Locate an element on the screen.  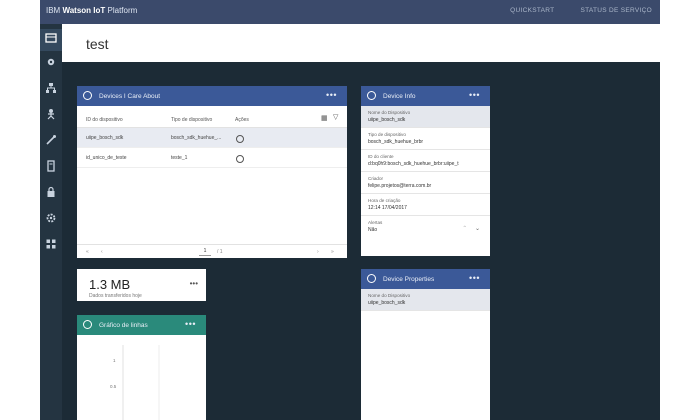
page-title: test is located at coordinates (97, 44).